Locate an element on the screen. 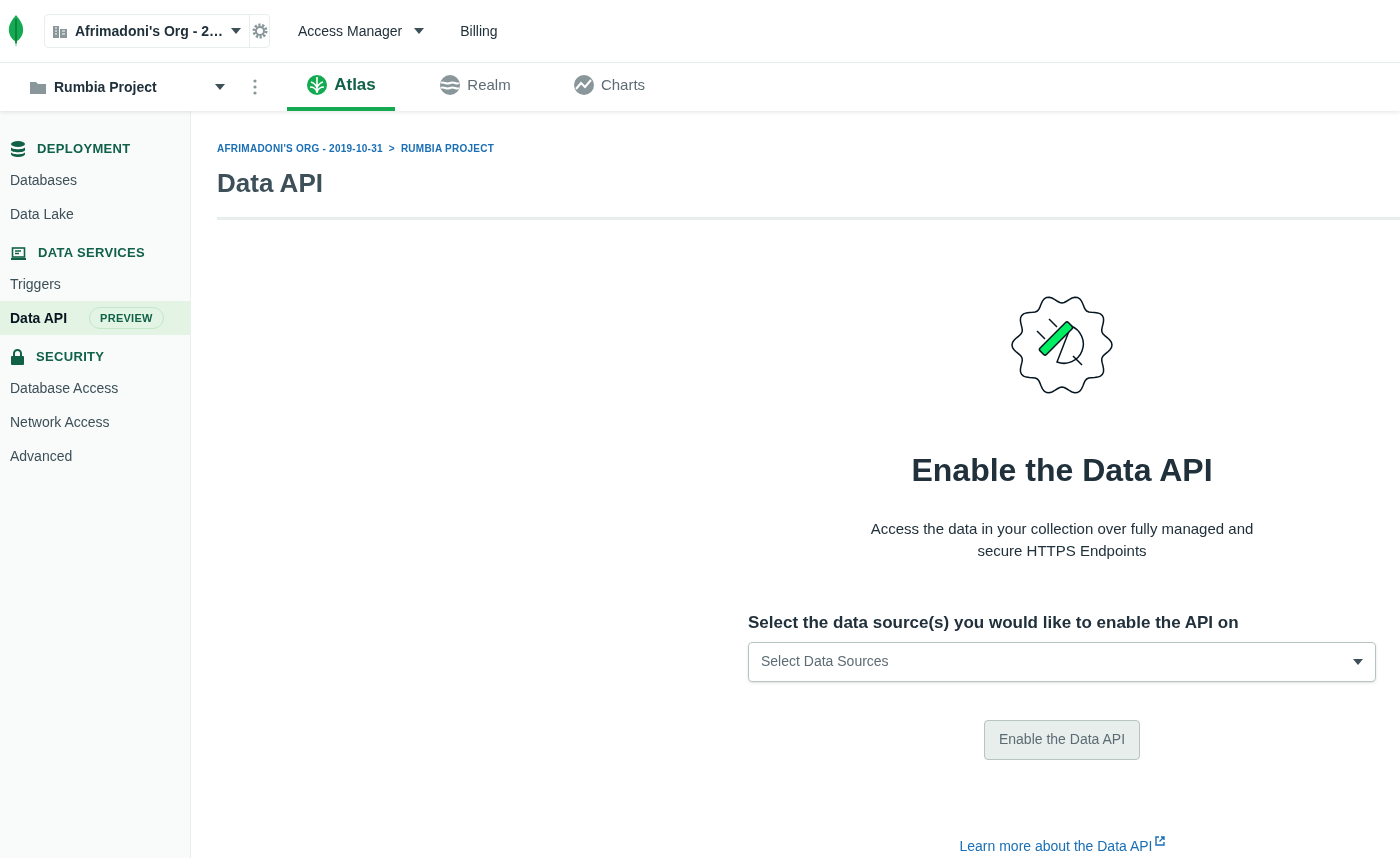 The image size is (1400, 858). breadcrumb: AFRIMADONI'S ORG - 2019-10-31 is located at coordinates (300, 148).